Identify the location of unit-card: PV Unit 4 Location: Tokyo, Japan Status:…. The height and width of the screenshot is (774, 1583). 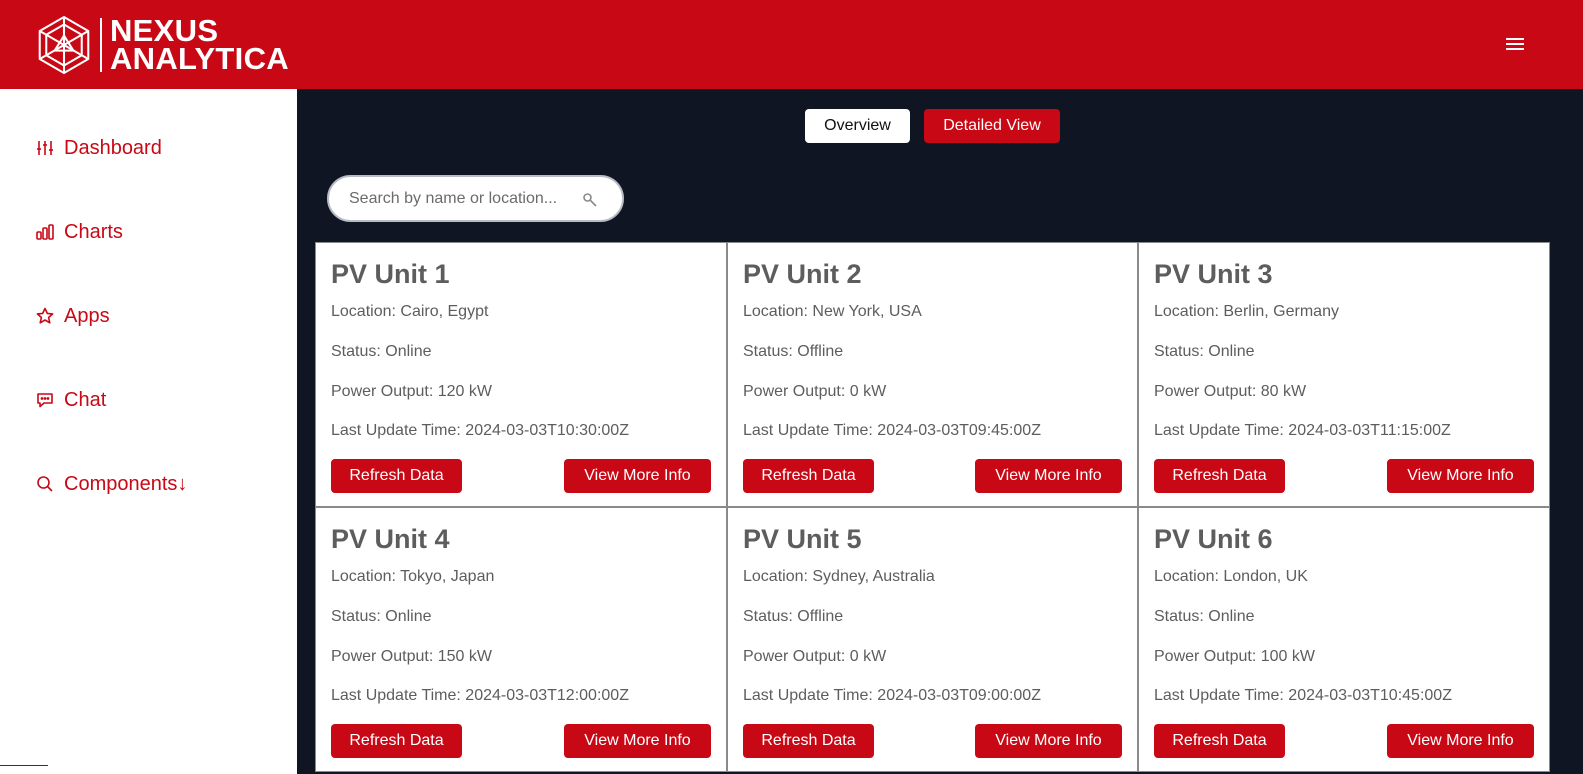
(521, 639).